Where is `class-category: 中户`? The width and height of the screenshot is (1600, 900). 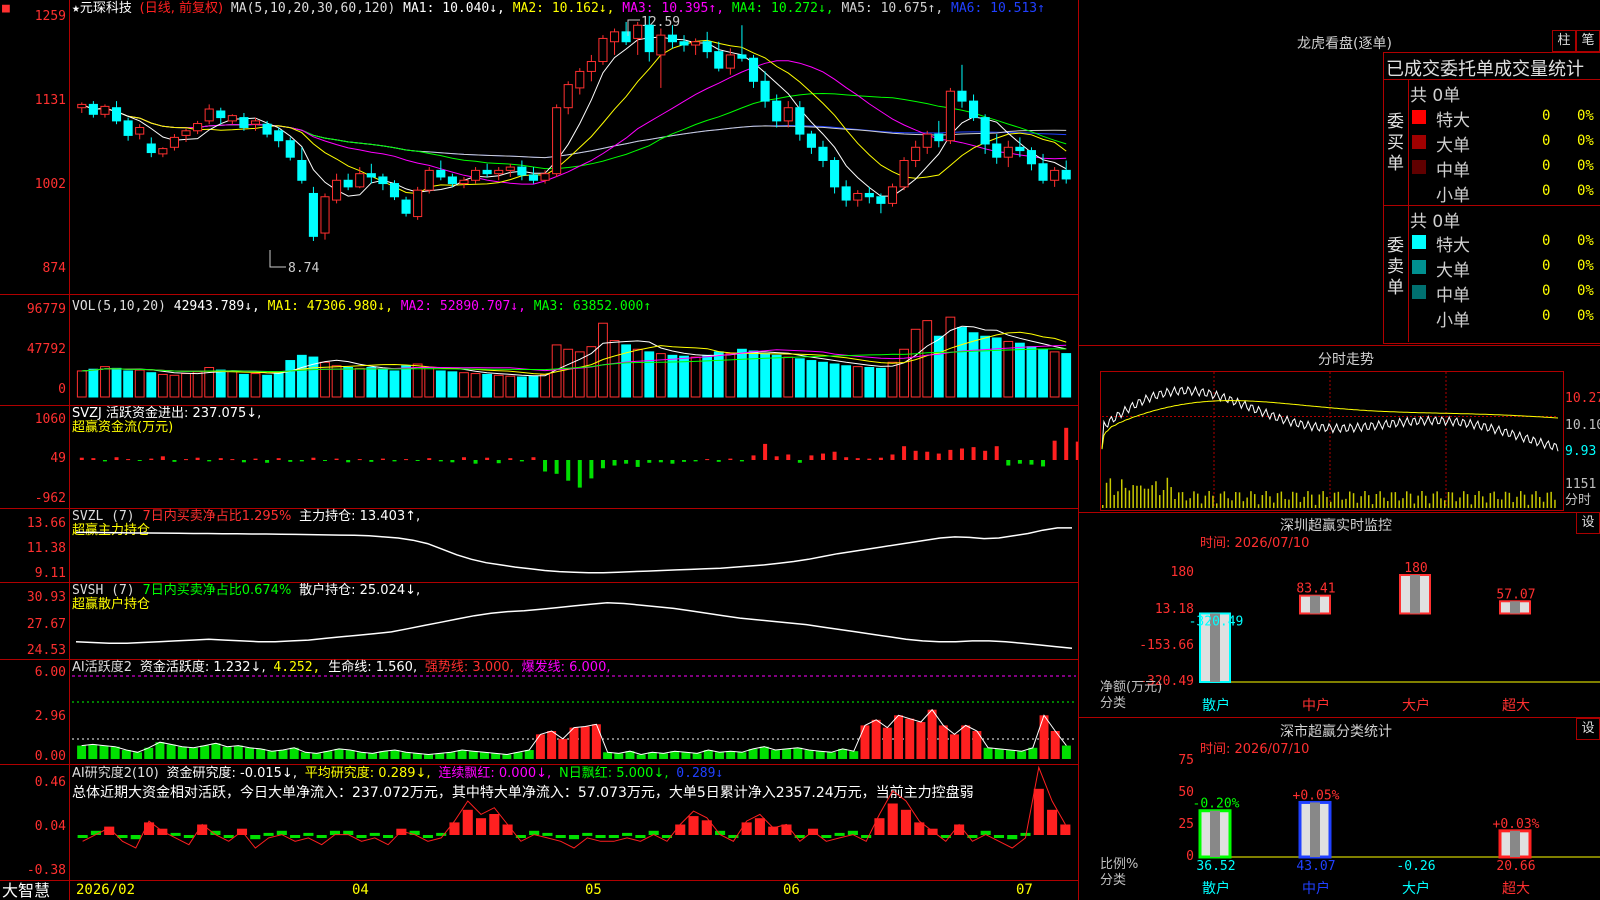
class-category: 中户 is located at coordinates (1316, 888).